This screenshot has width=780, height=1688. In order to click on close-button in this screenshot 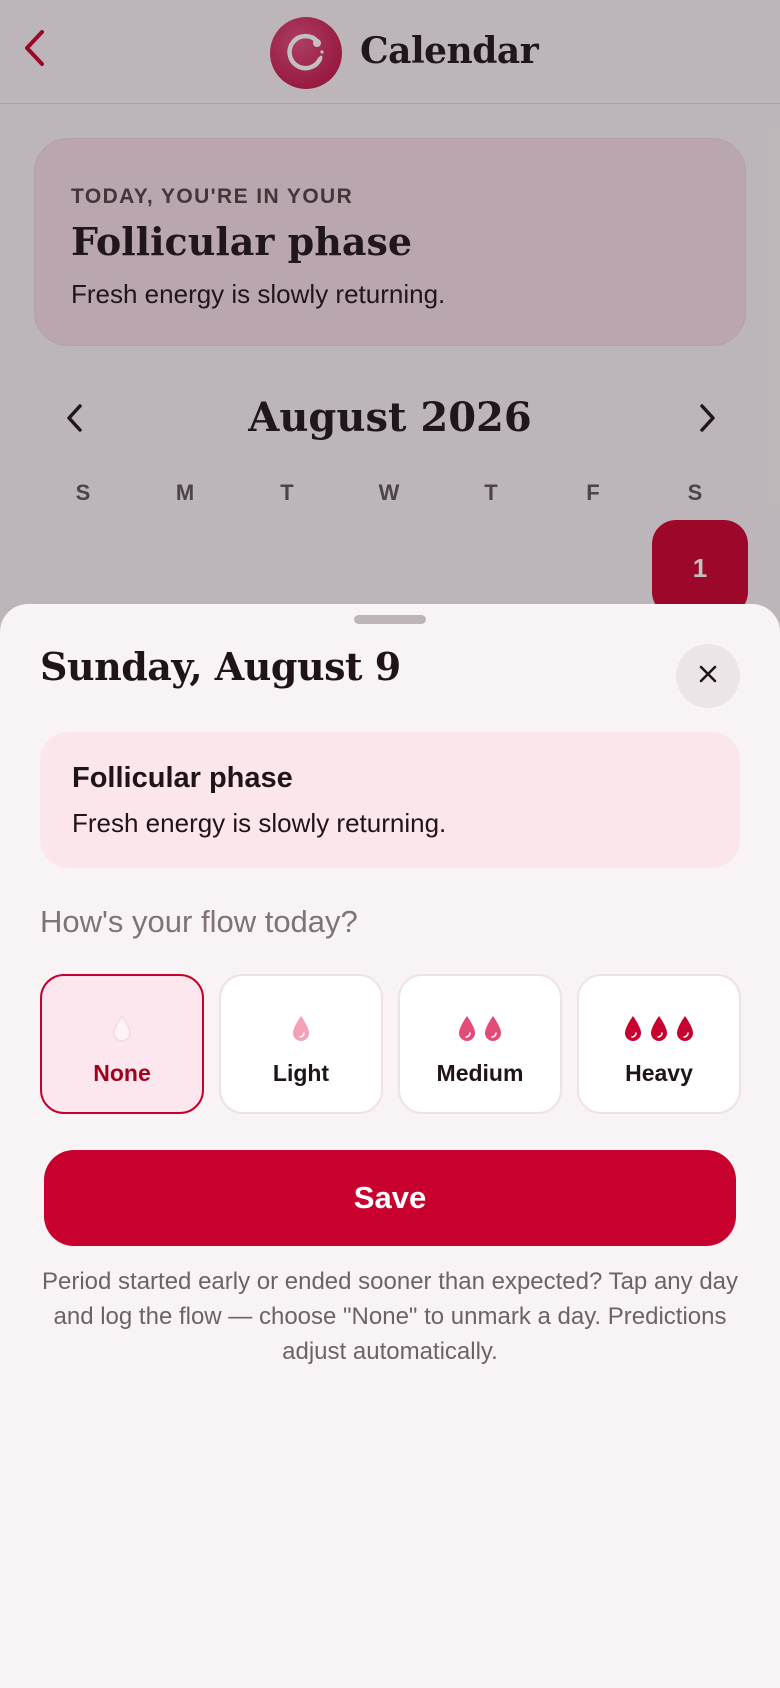, I will do `click(708, 676)`.